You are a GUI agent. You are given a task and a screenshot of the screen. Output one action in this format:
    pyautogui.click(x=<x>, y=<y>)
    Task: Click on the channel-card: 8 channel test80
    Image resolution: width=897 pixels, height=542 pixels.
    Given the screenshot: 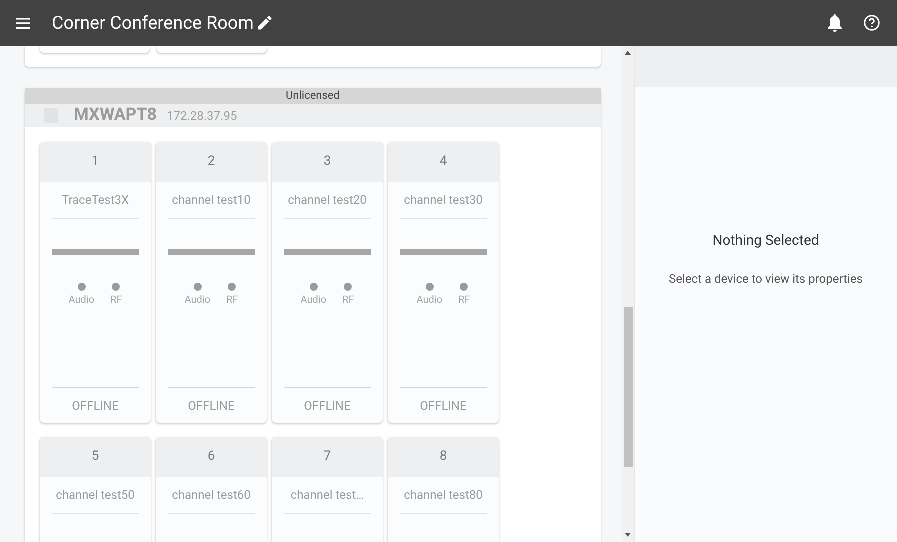 What is the action you would take?
    pyautogui.click(x=443, y=489)
    